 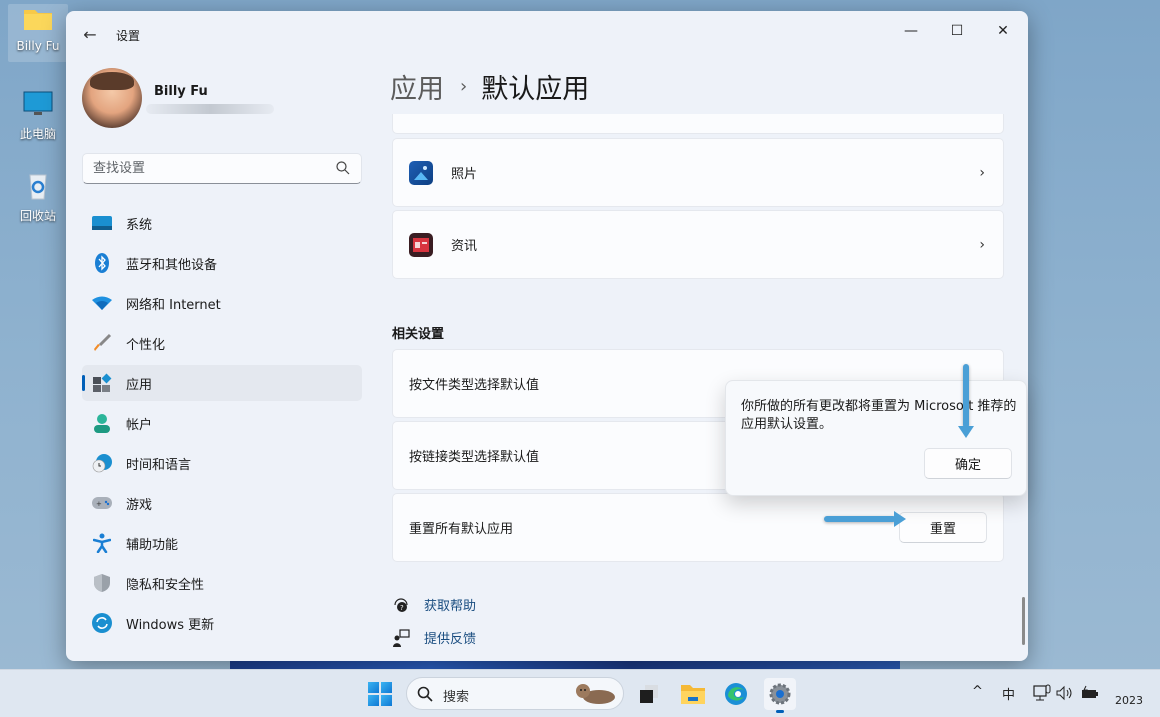 I want to click on sidebar-item-windows-update: Windows 更新, so click(x=222, y=623).